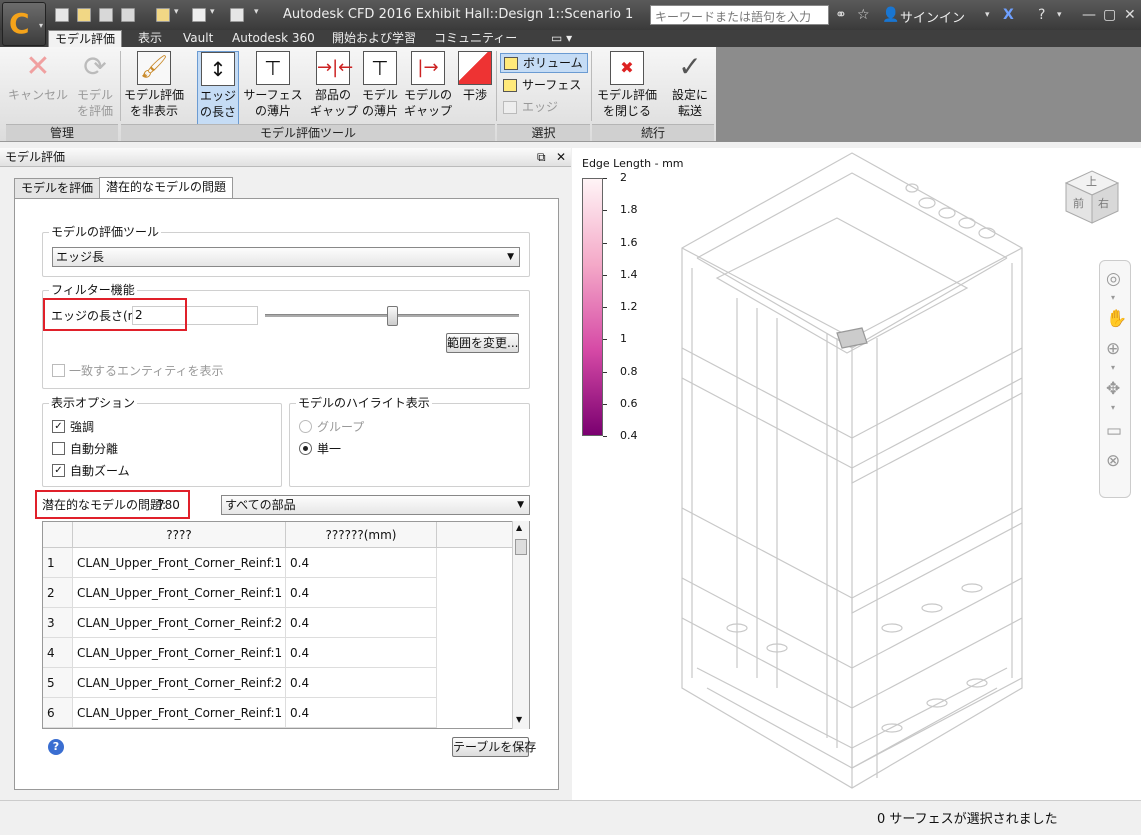 The height and width of the screenshot is (835, 1141). Describe the element at coordinates (128, 15) in the screenshot. I see `save-as-icon` at that location.